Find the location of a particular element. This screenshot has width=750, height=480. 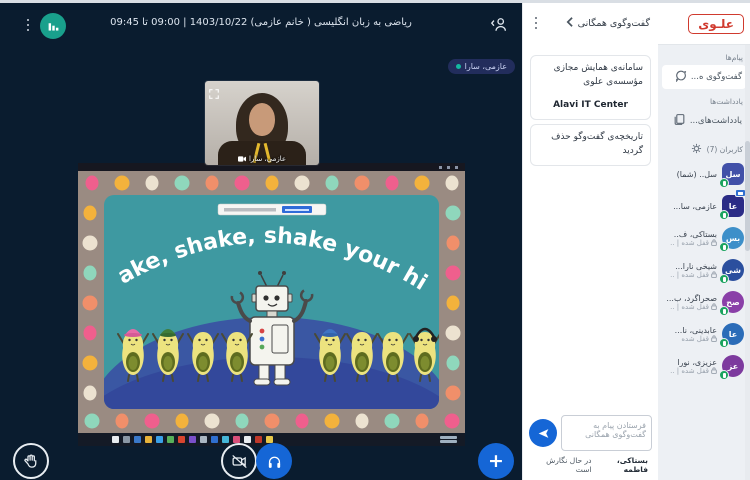

scrollbar-thumb is located at coordinates (747, 196).